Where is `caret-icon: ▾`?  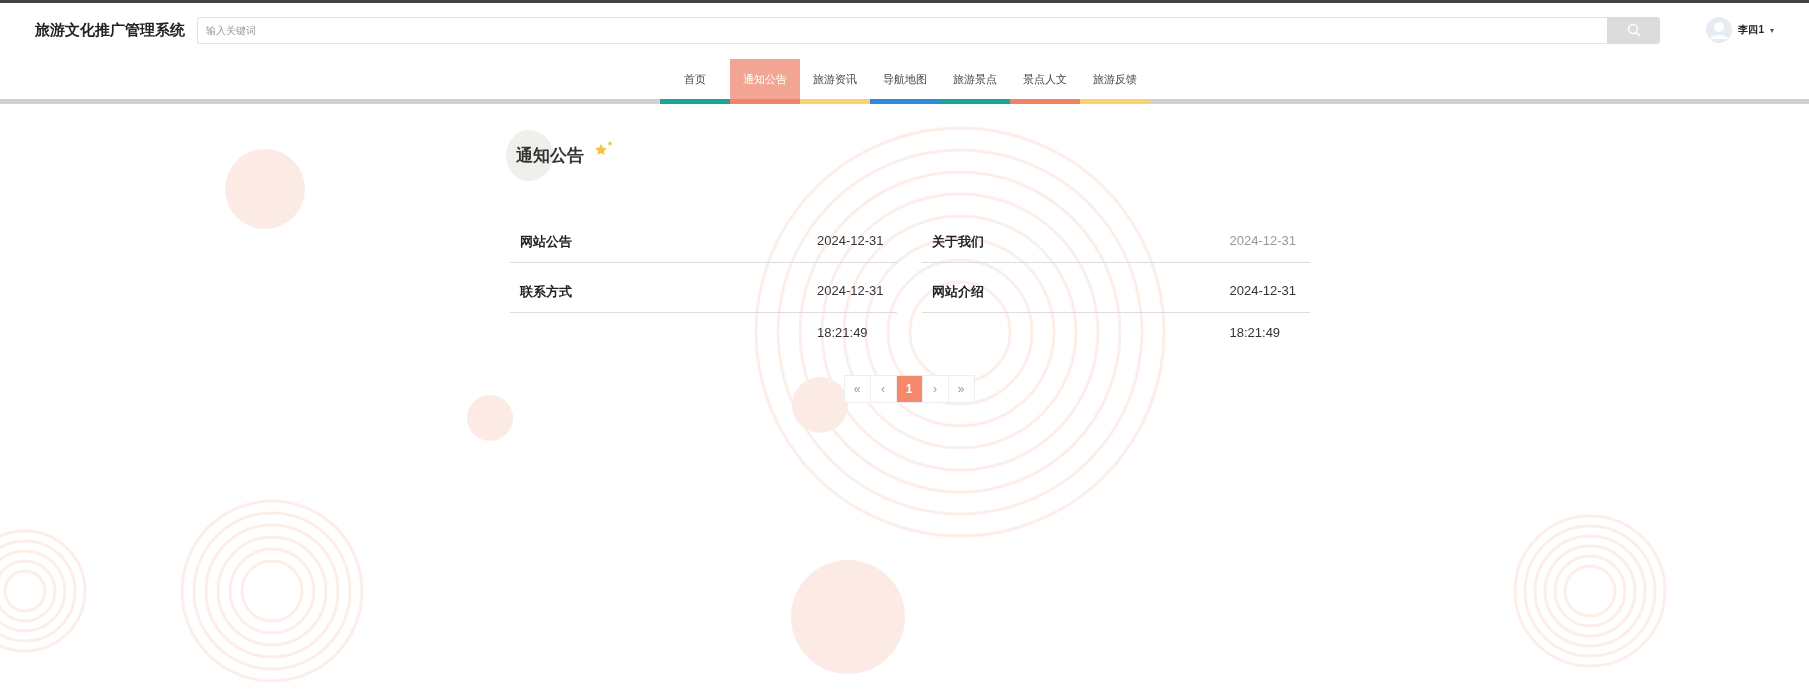 caret-icon: ▾ is located at coordinates (1772, 30).